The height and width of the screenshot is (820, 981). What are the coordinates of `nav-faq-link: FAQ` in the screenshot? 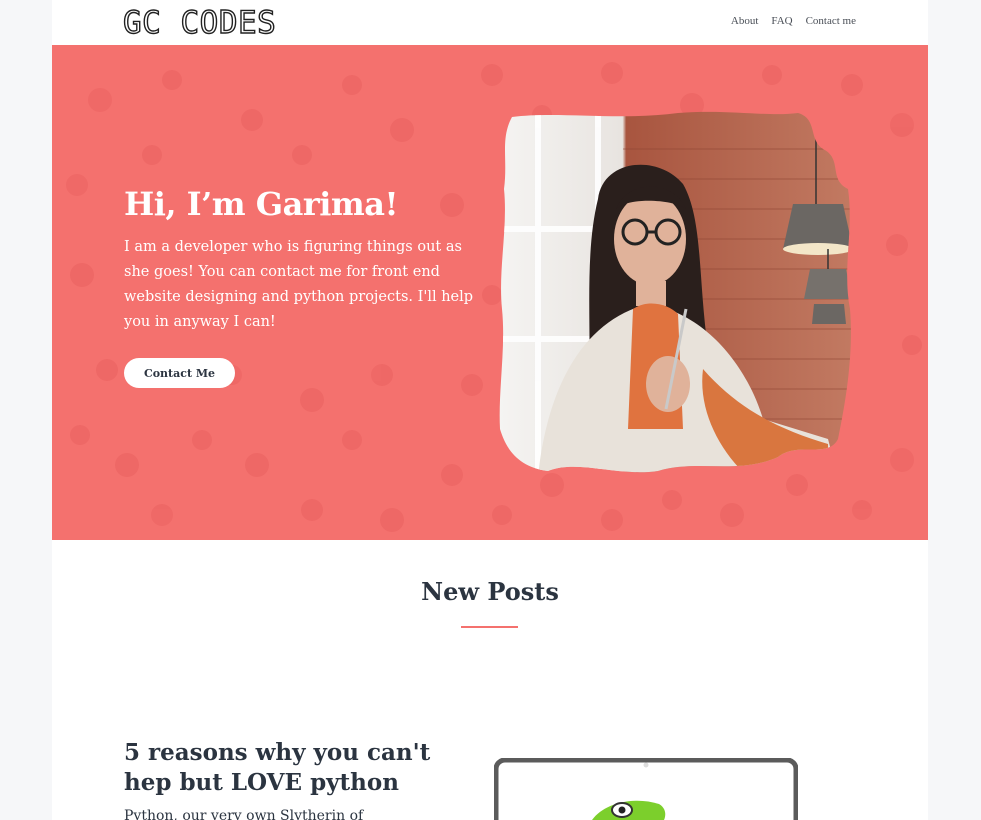 It's located at (781, 21).